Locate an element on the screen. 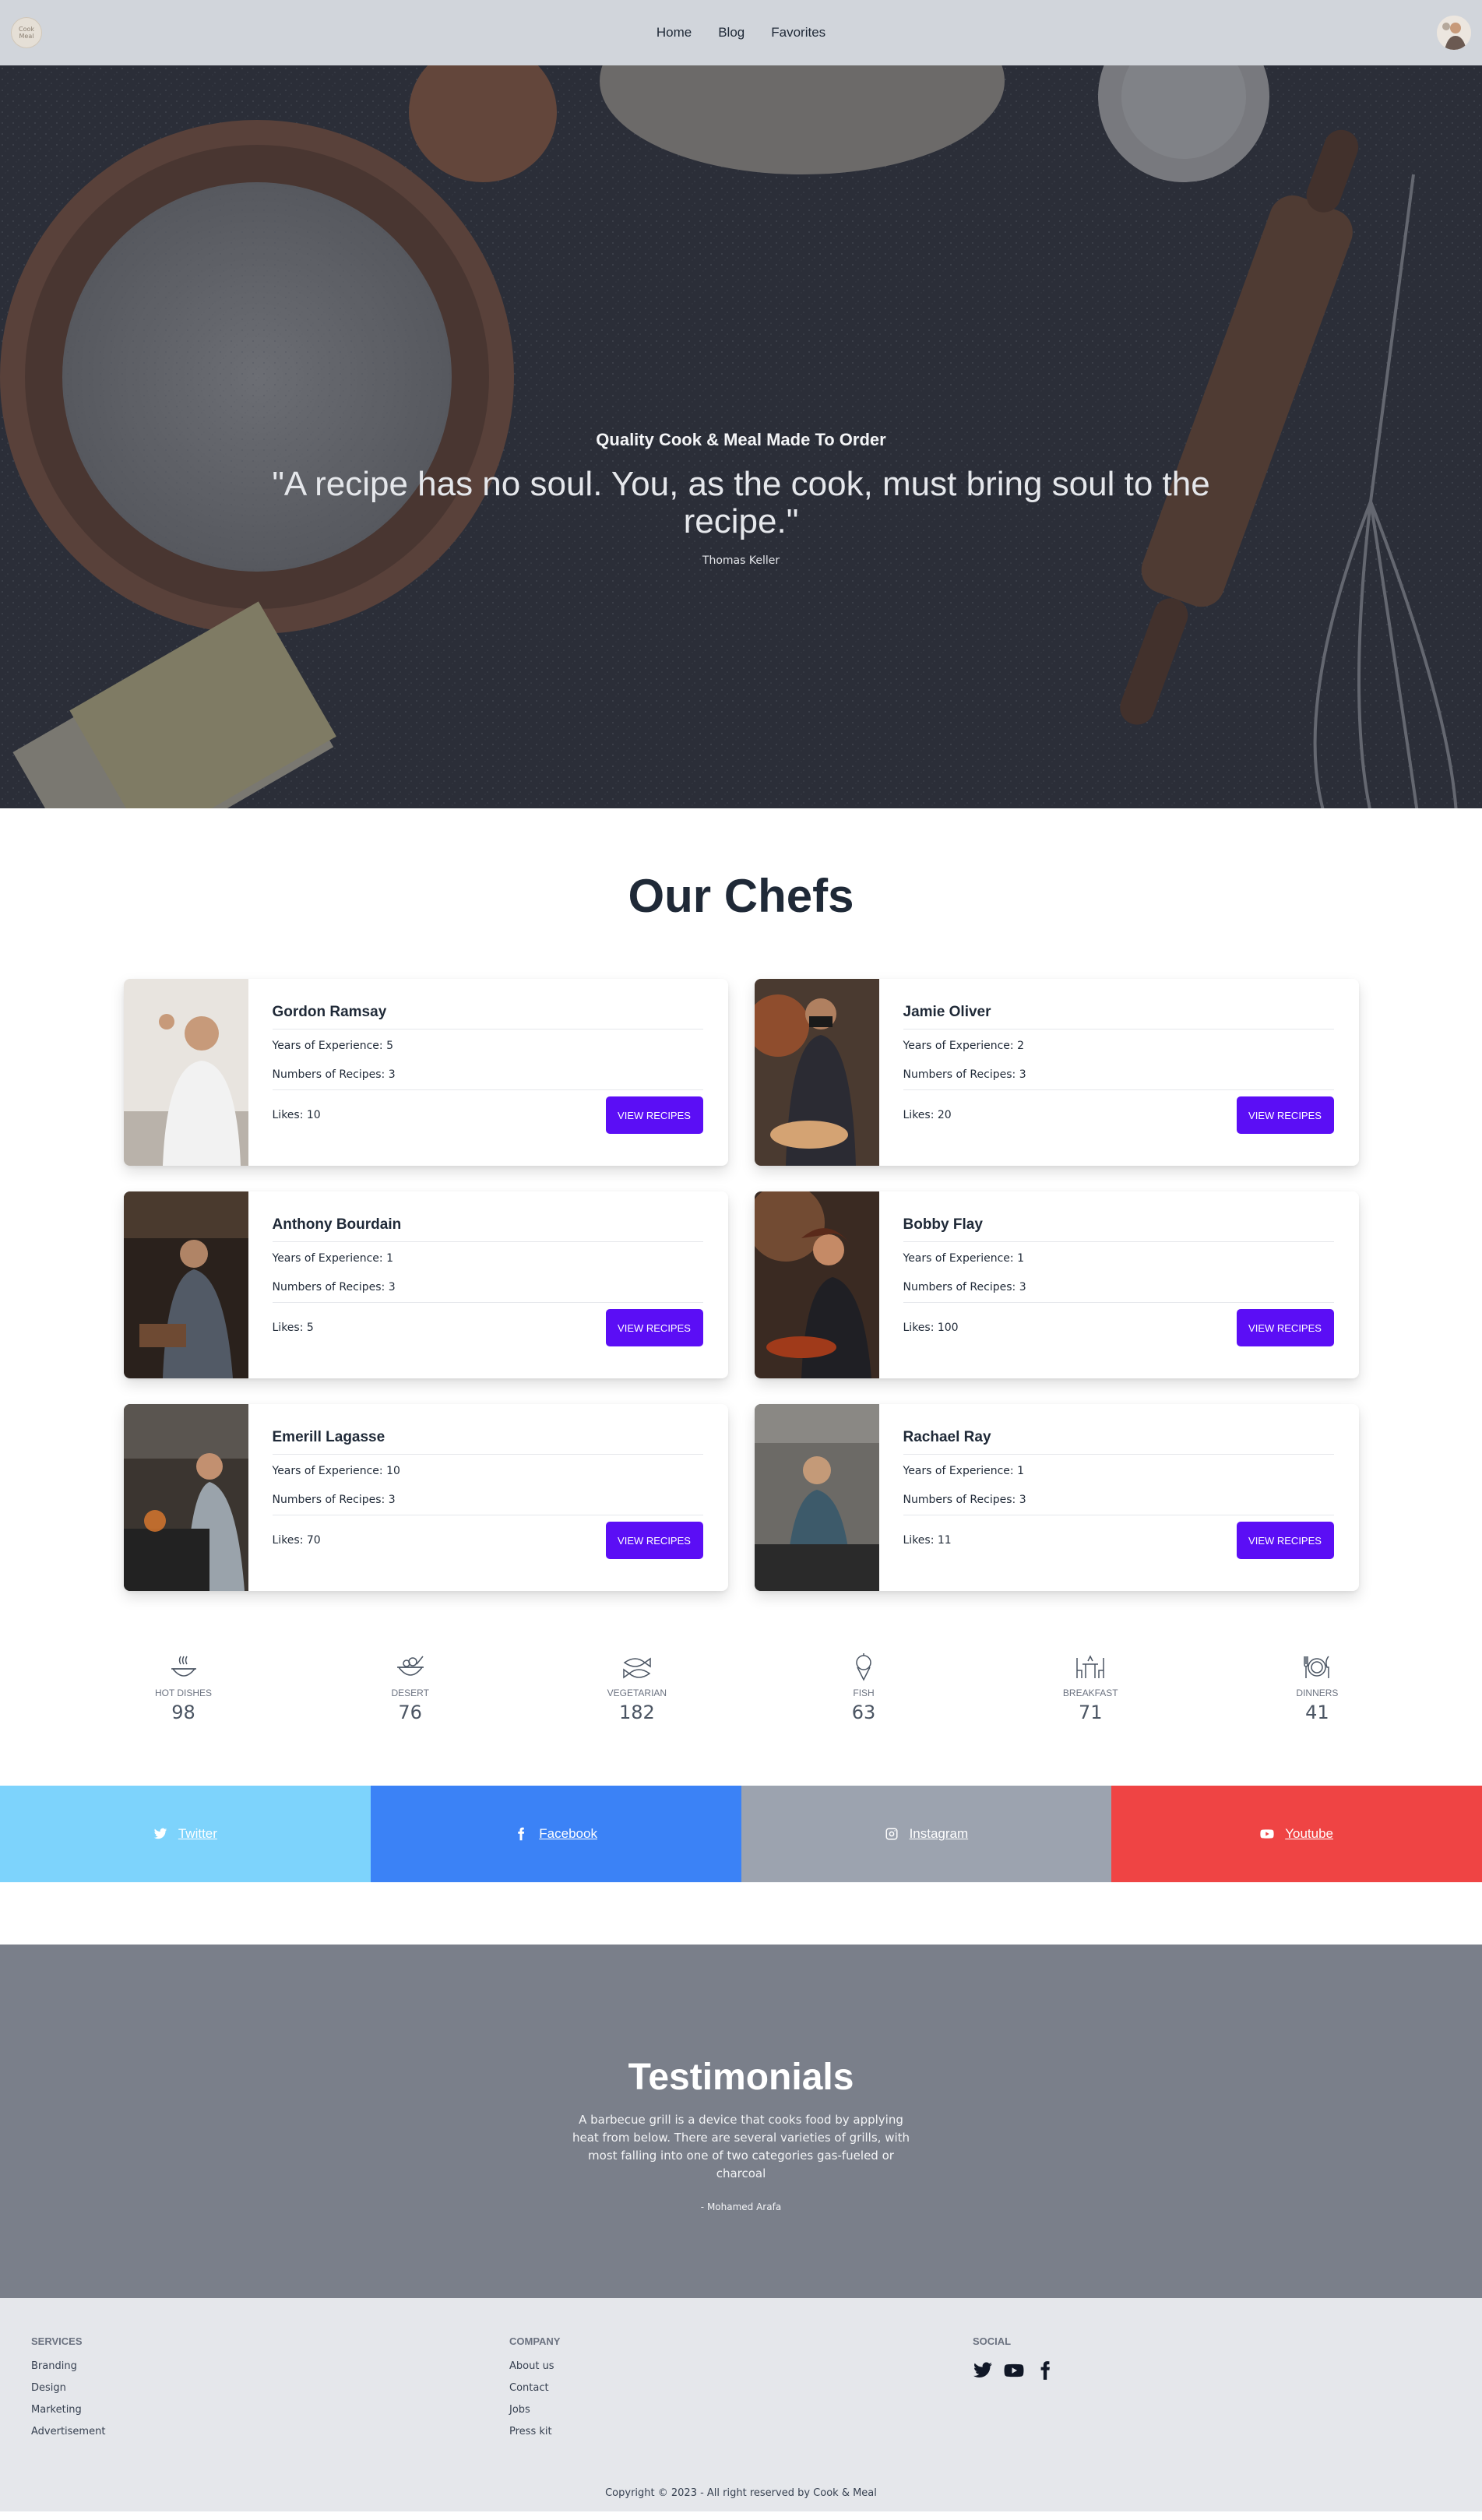 The image size is (1482, 2520). instagram-button: Instagram is located at coordinates (926, 1834).